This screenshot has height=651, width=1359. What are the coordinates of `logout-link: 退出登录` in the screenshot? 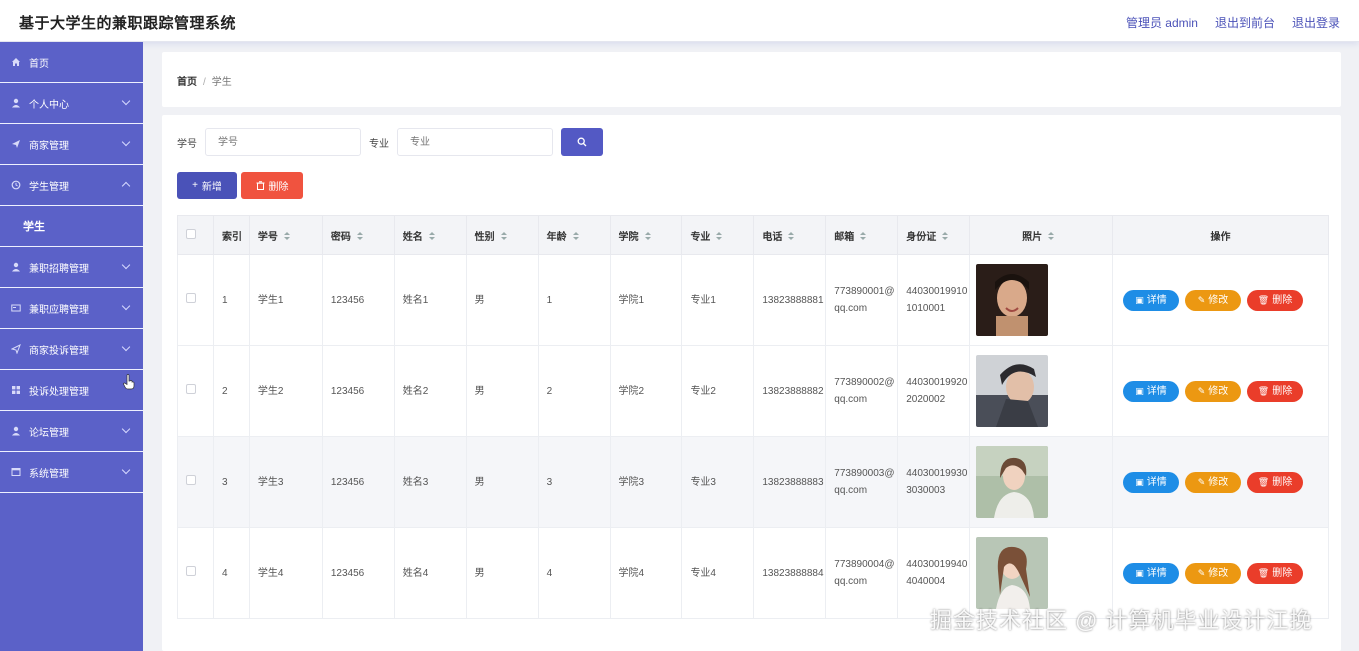 It's located at (1316, 22).